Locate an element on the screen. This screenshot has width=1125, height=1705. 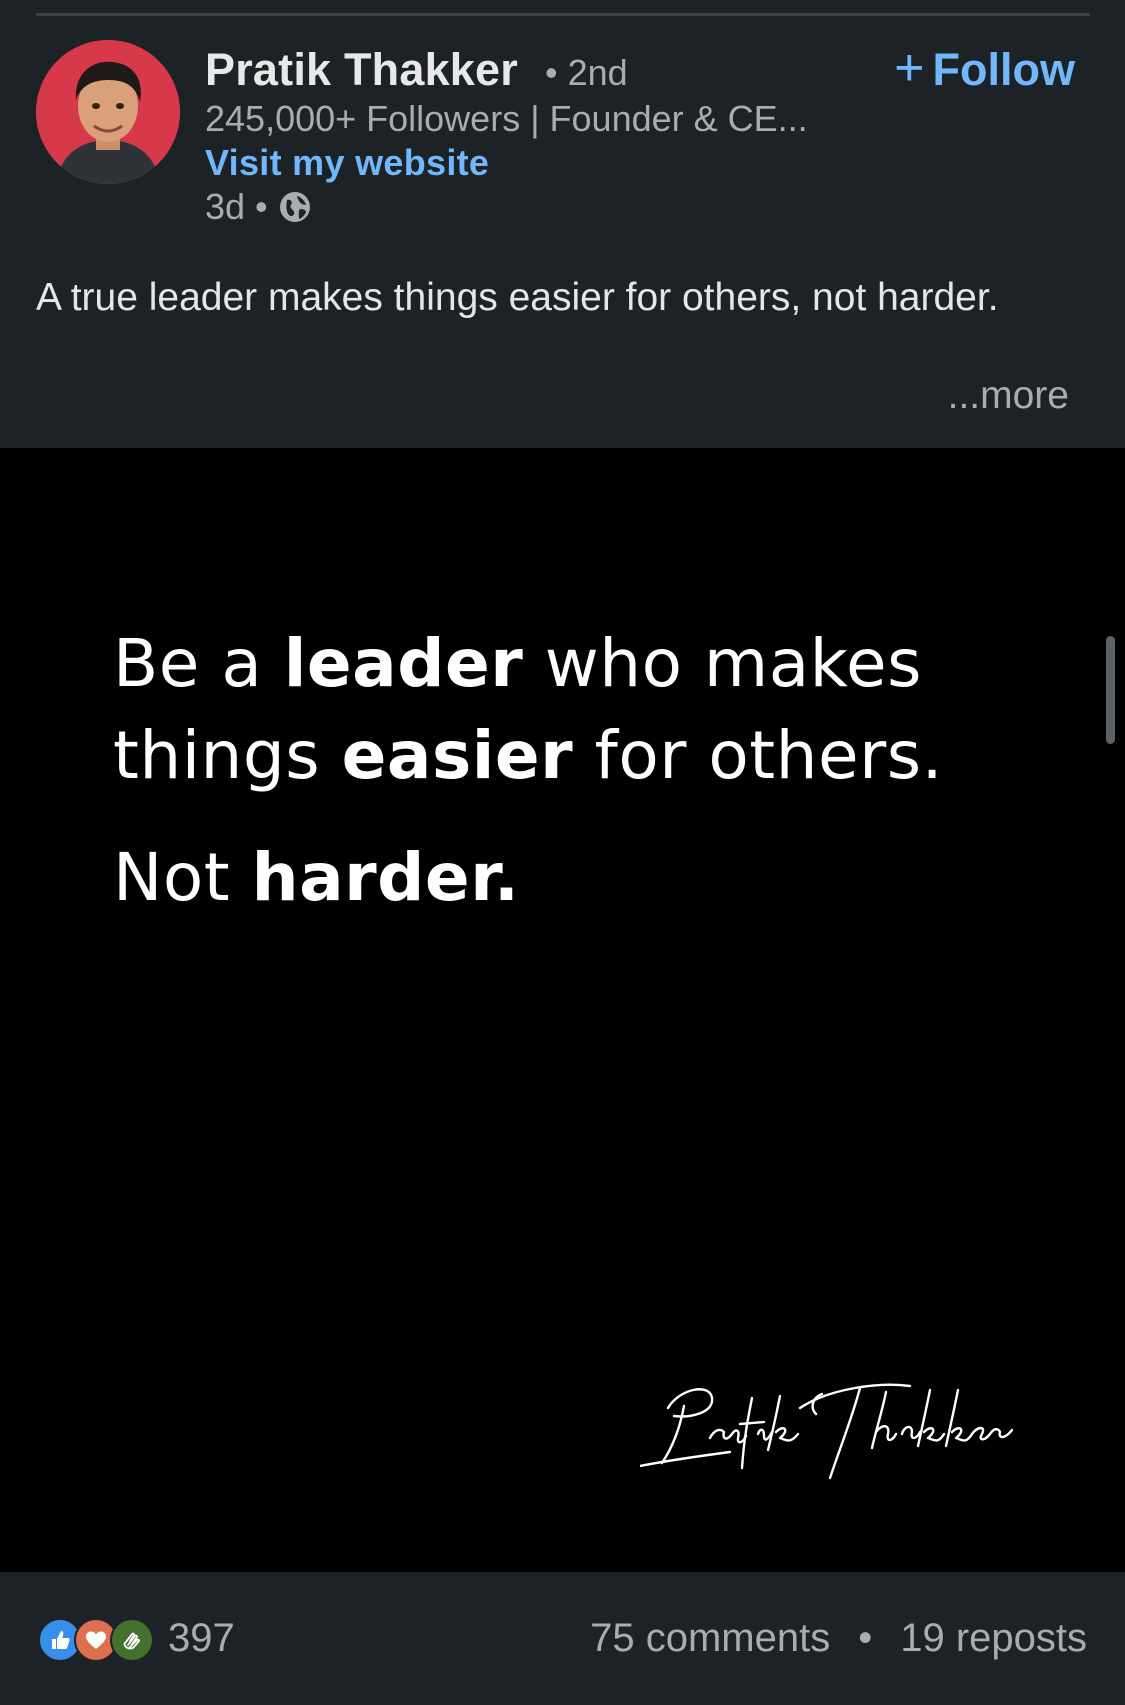
quote-line-2: things easier for others. is located at coordinates (563, 756).